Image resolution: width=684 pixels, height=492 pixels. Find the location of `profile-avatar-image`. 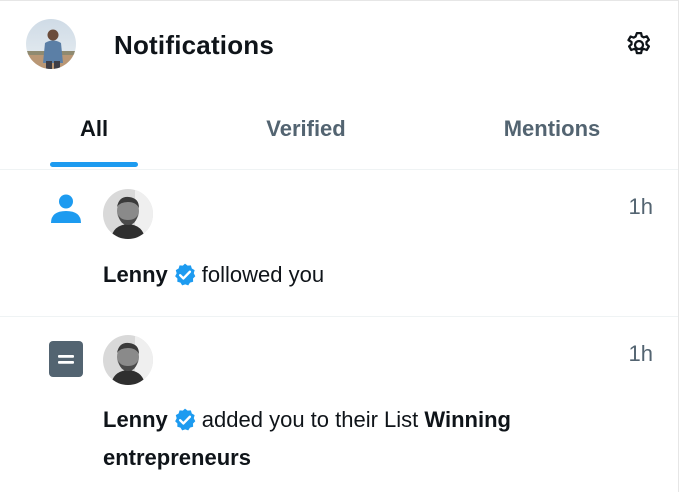

profile-avatar-image is located at coordinates (51, 44).